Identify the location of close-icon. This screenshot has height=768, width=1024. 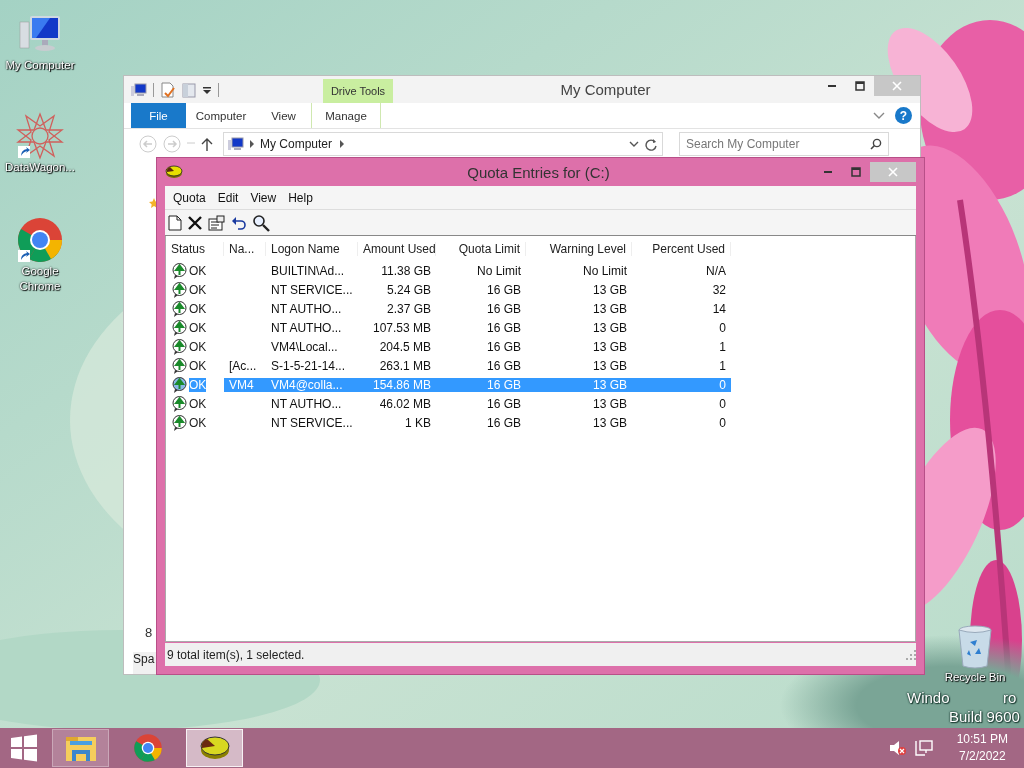
(893, 172).